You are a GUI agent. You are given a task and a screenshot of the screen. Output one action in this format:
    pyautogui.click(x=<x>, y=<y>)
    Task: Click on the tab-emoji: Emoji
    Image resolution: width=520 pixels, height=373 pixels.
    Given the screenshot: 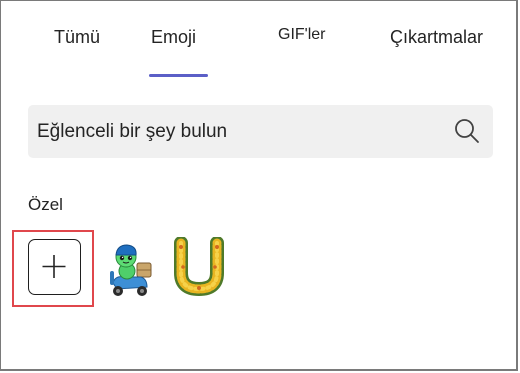 What is the action you would take?
    pyautogui.click(x=173, y=37)
    